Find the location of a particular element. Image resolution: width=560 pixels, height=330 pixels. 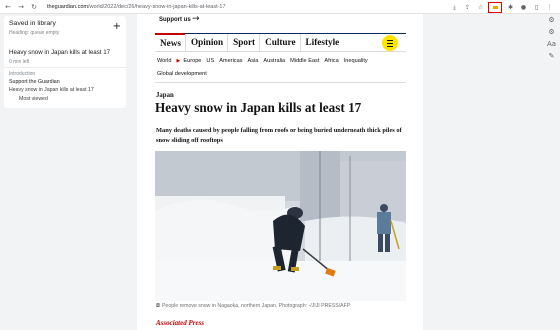

side-panel-icon: ▯ is located at coordinates (536, 7).